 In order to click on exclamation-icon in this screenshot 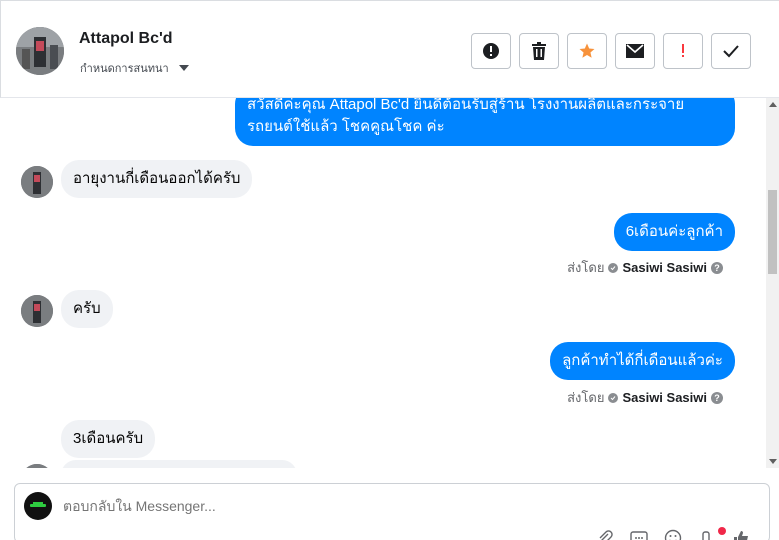, I will do `click(683, 50)`.